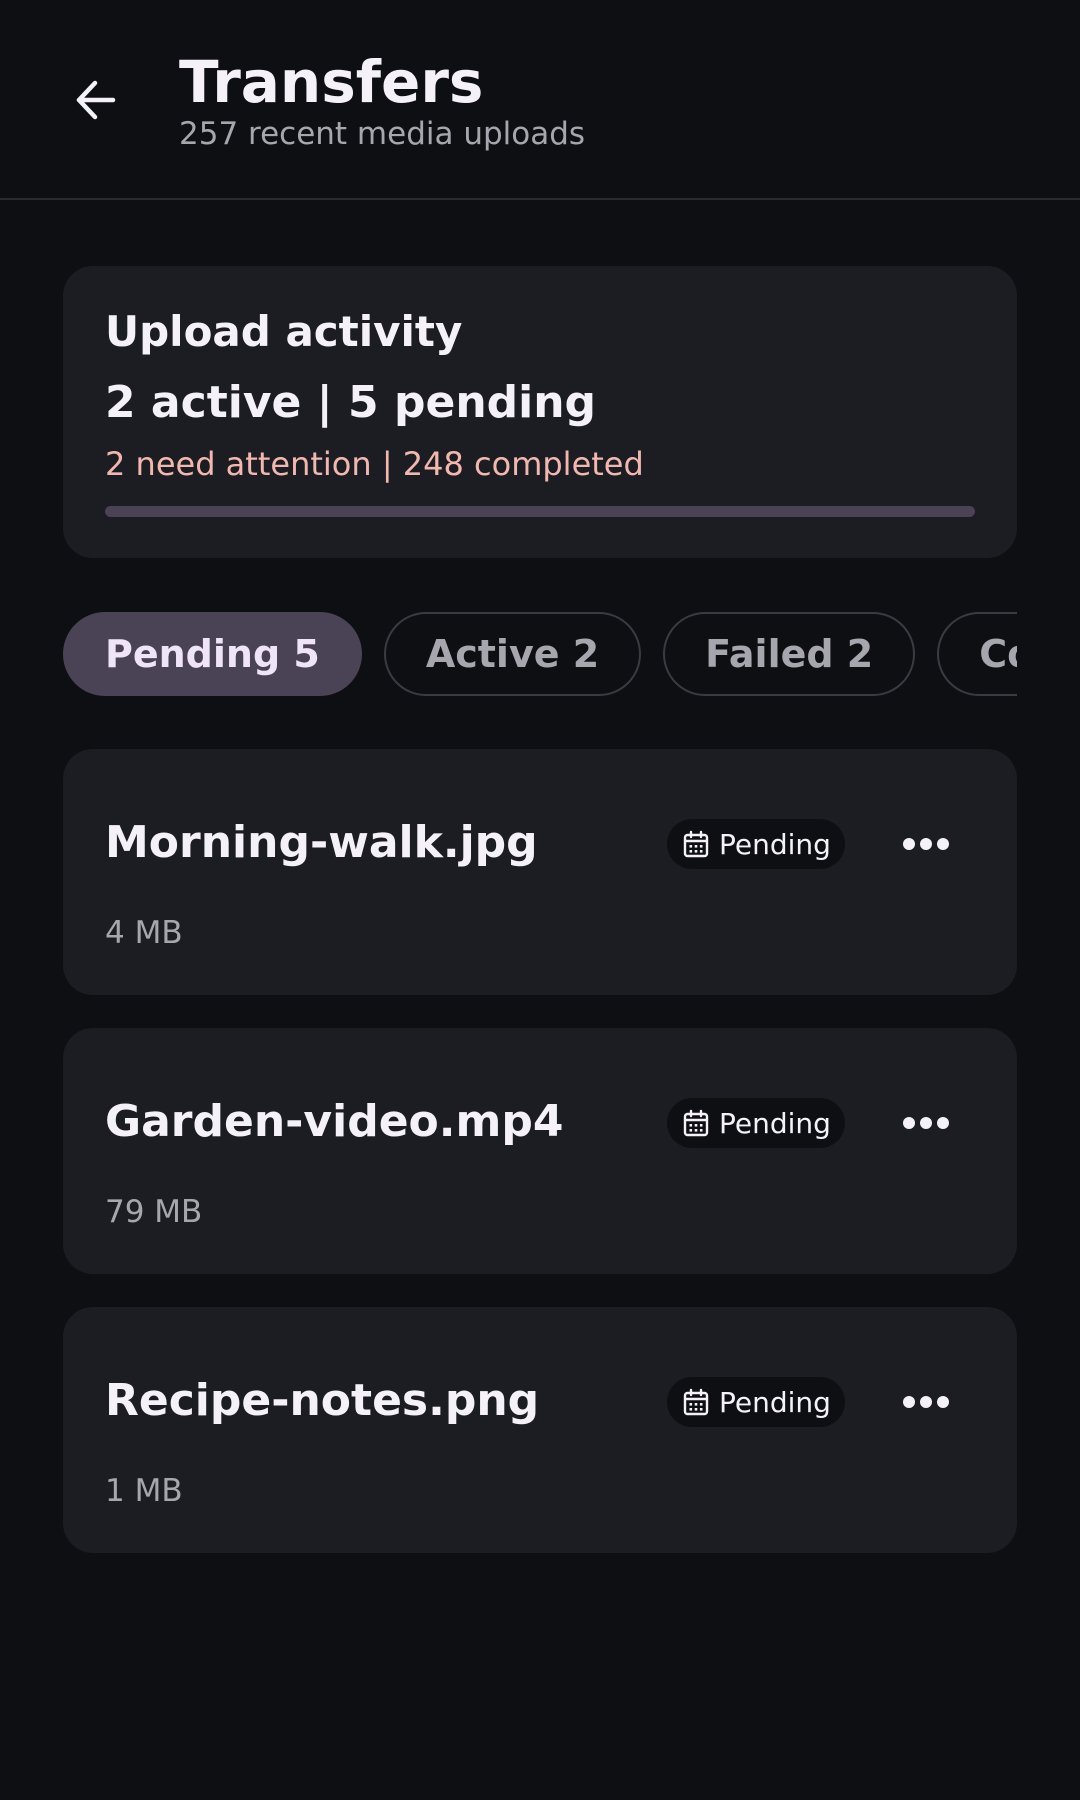 The width and height of the screenshot is (1080, 1800). What do you see at coordinates (540, 1430) in the screenshot?
I see `transfer-item: Recipe-notes.png Pending 1 MB` at bounding box center [540, 1430].